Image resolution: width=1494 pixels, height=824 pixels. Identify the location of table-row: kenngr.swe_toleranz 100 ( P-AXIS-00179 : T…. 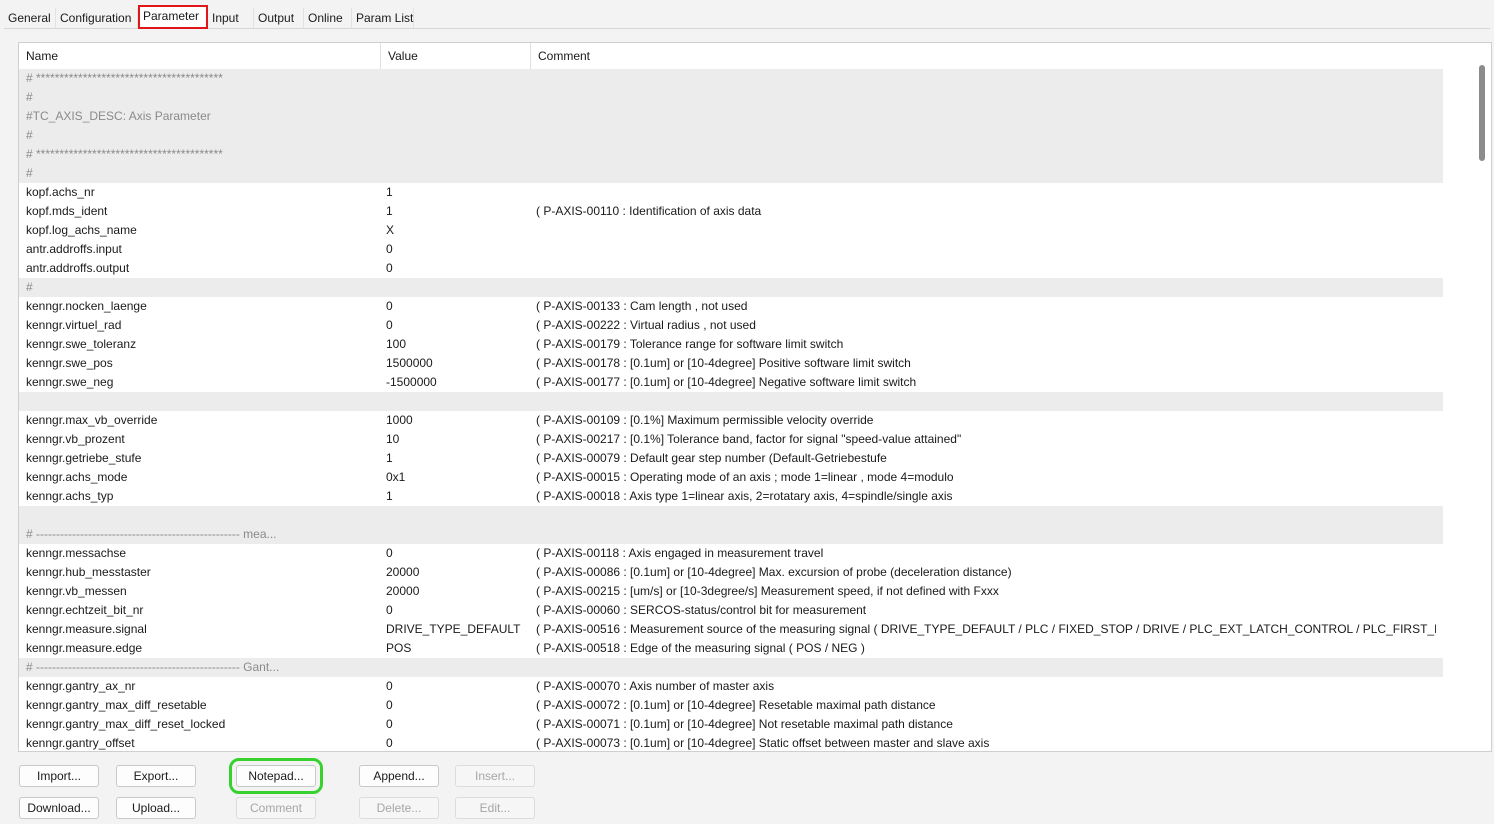
(731, 344).